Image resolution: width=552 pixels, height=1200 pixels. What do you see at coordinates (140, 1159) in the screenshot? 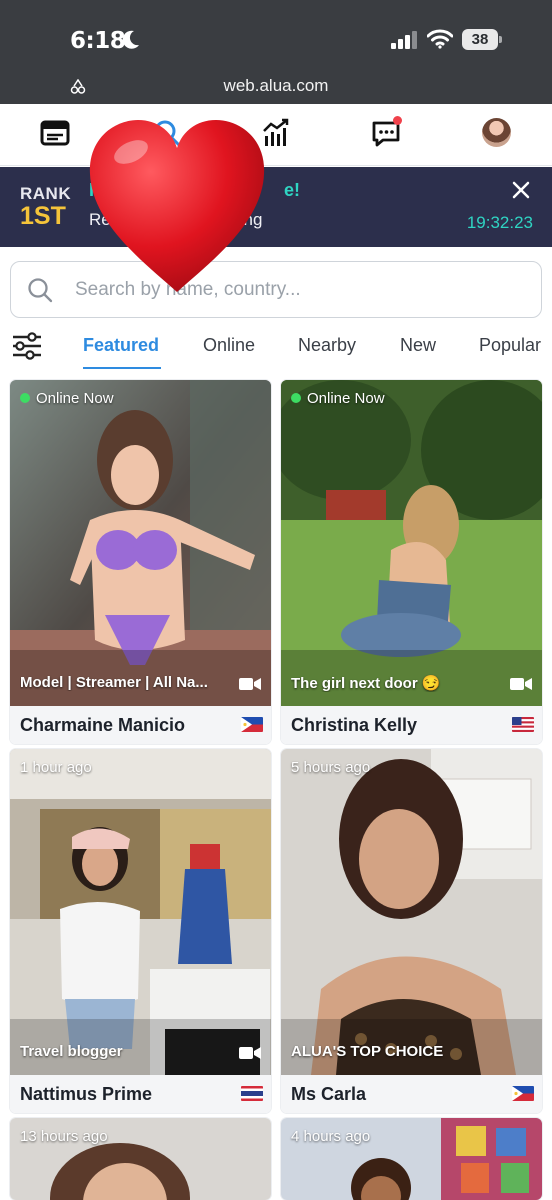
I see `creator-card: 13 hours ago` at bounding box center [140, 1159].